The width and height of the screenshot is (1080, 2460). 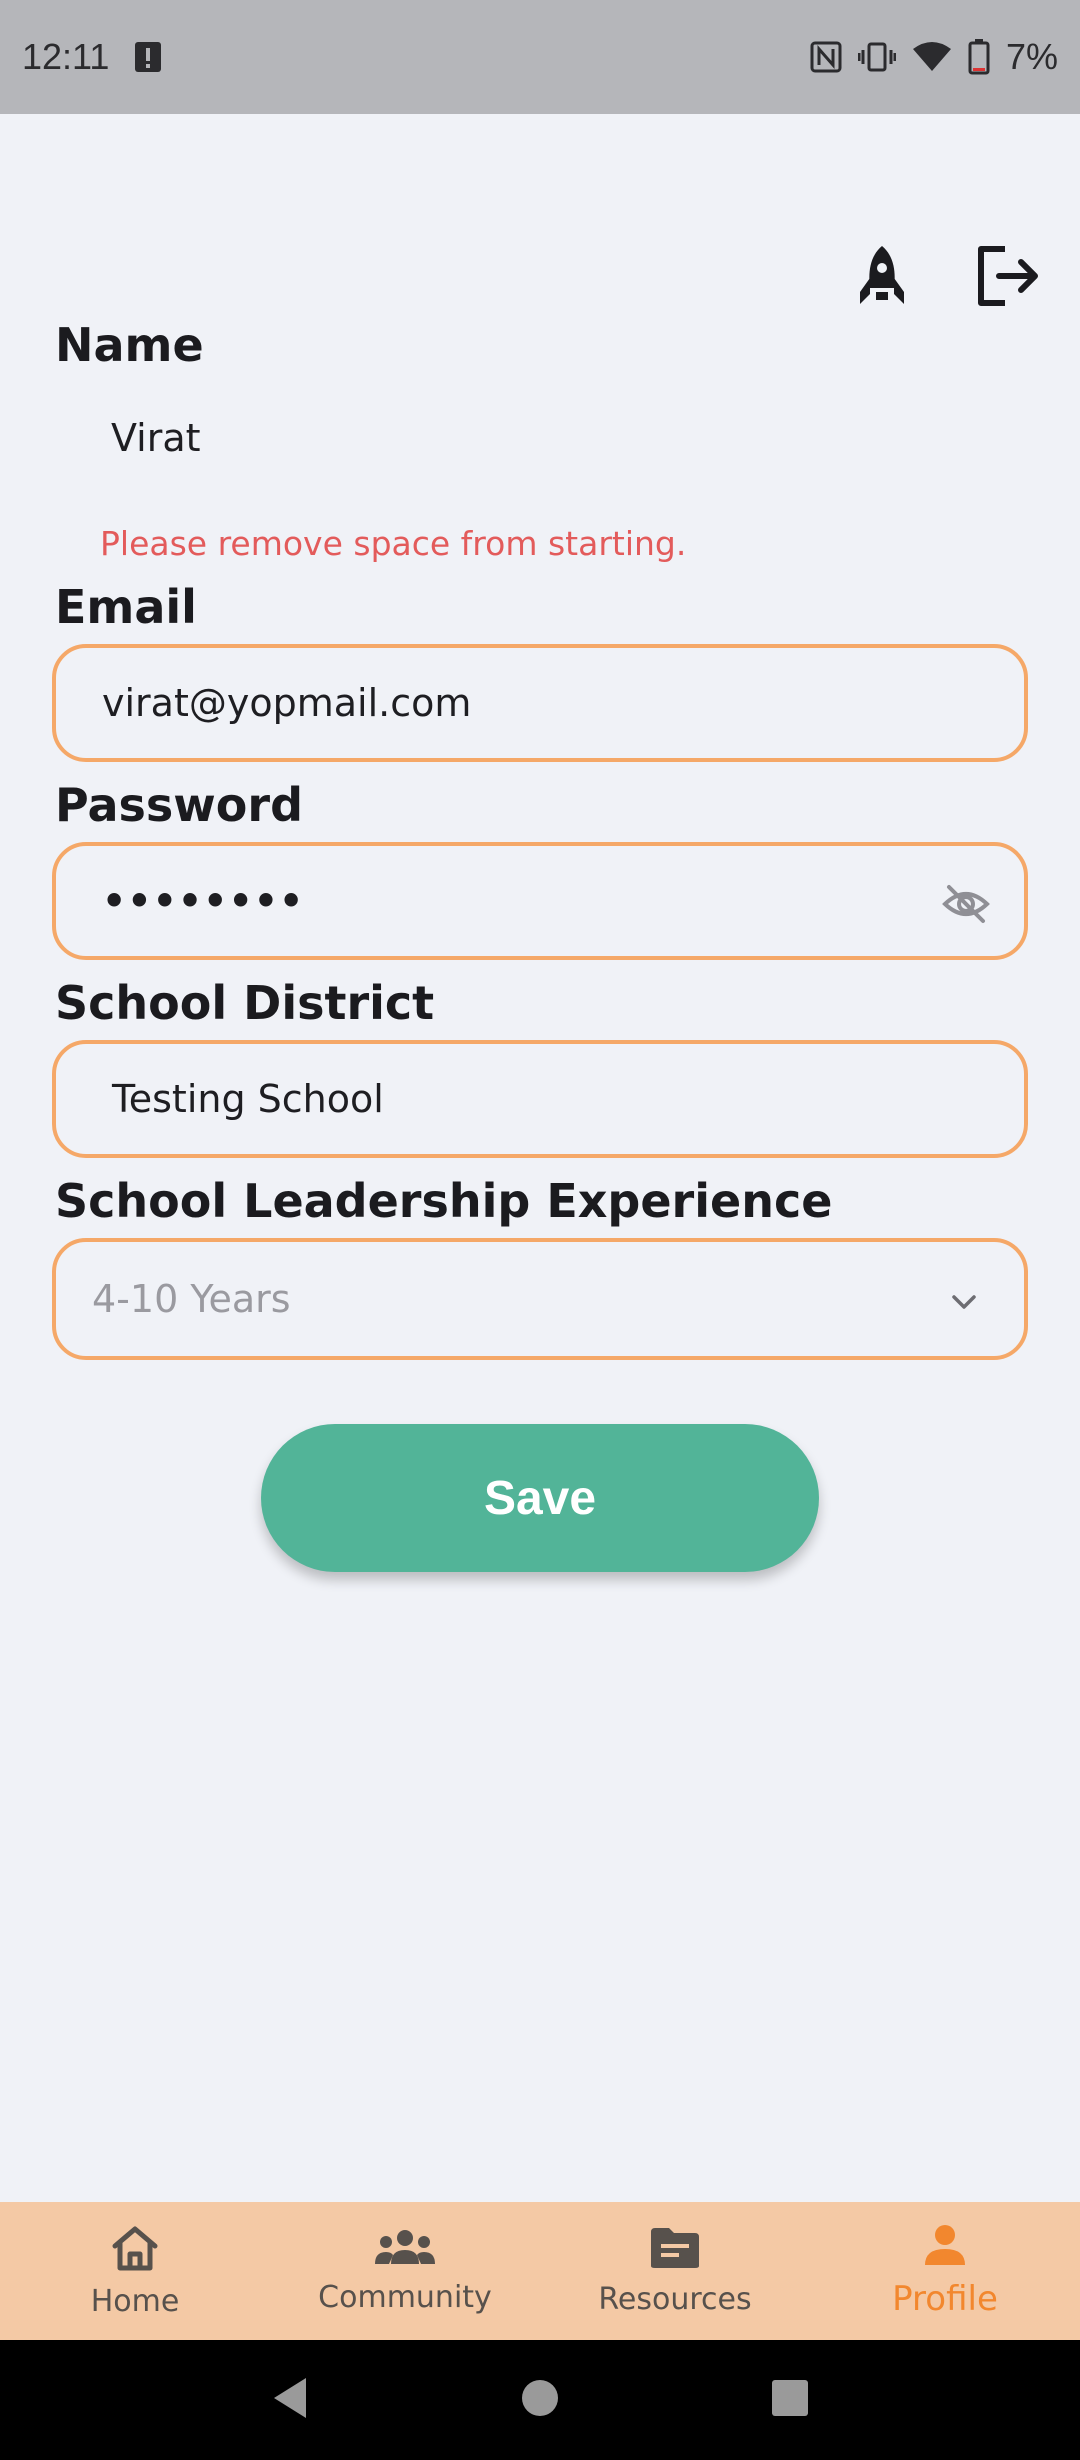 What do you see at coordinates (945, 2299) in the screenshot?
I see `nav-label-profile: Profile` at bounding box center [945, 2299].